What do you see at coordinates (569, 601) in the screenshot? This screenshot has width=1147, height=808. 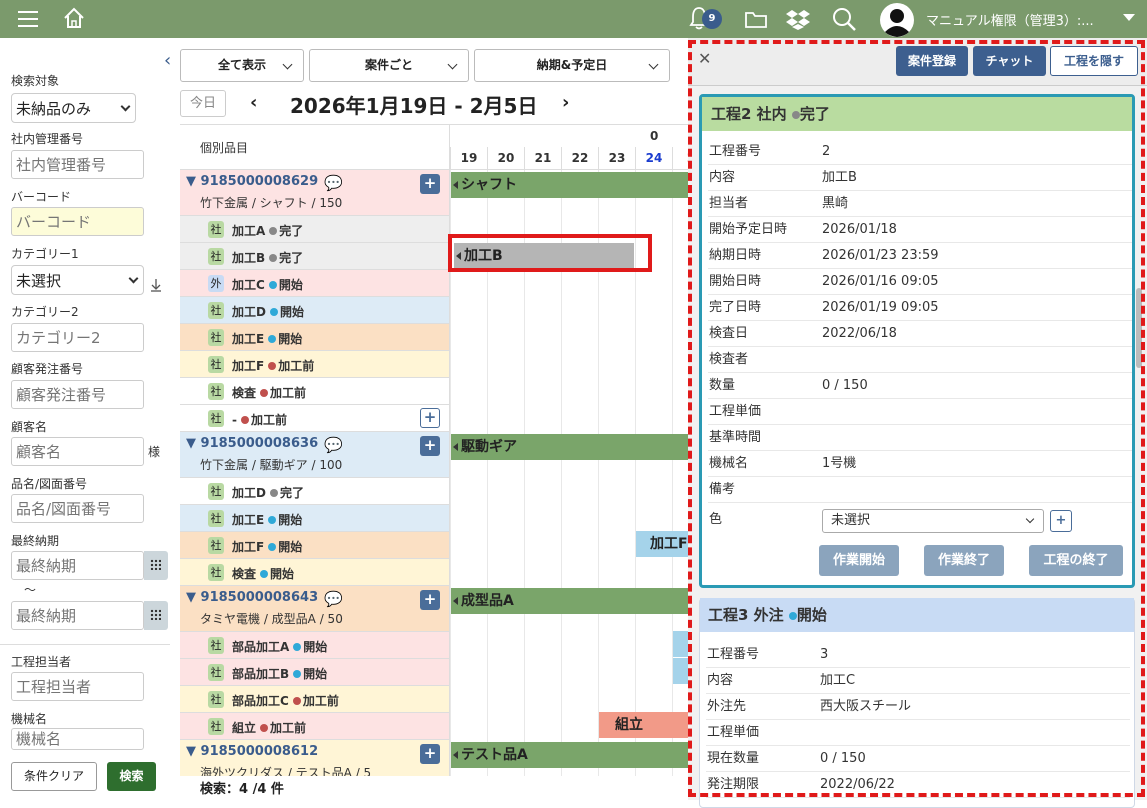 I see `case-bar: 成型品A` at bounding box center [569, 601].